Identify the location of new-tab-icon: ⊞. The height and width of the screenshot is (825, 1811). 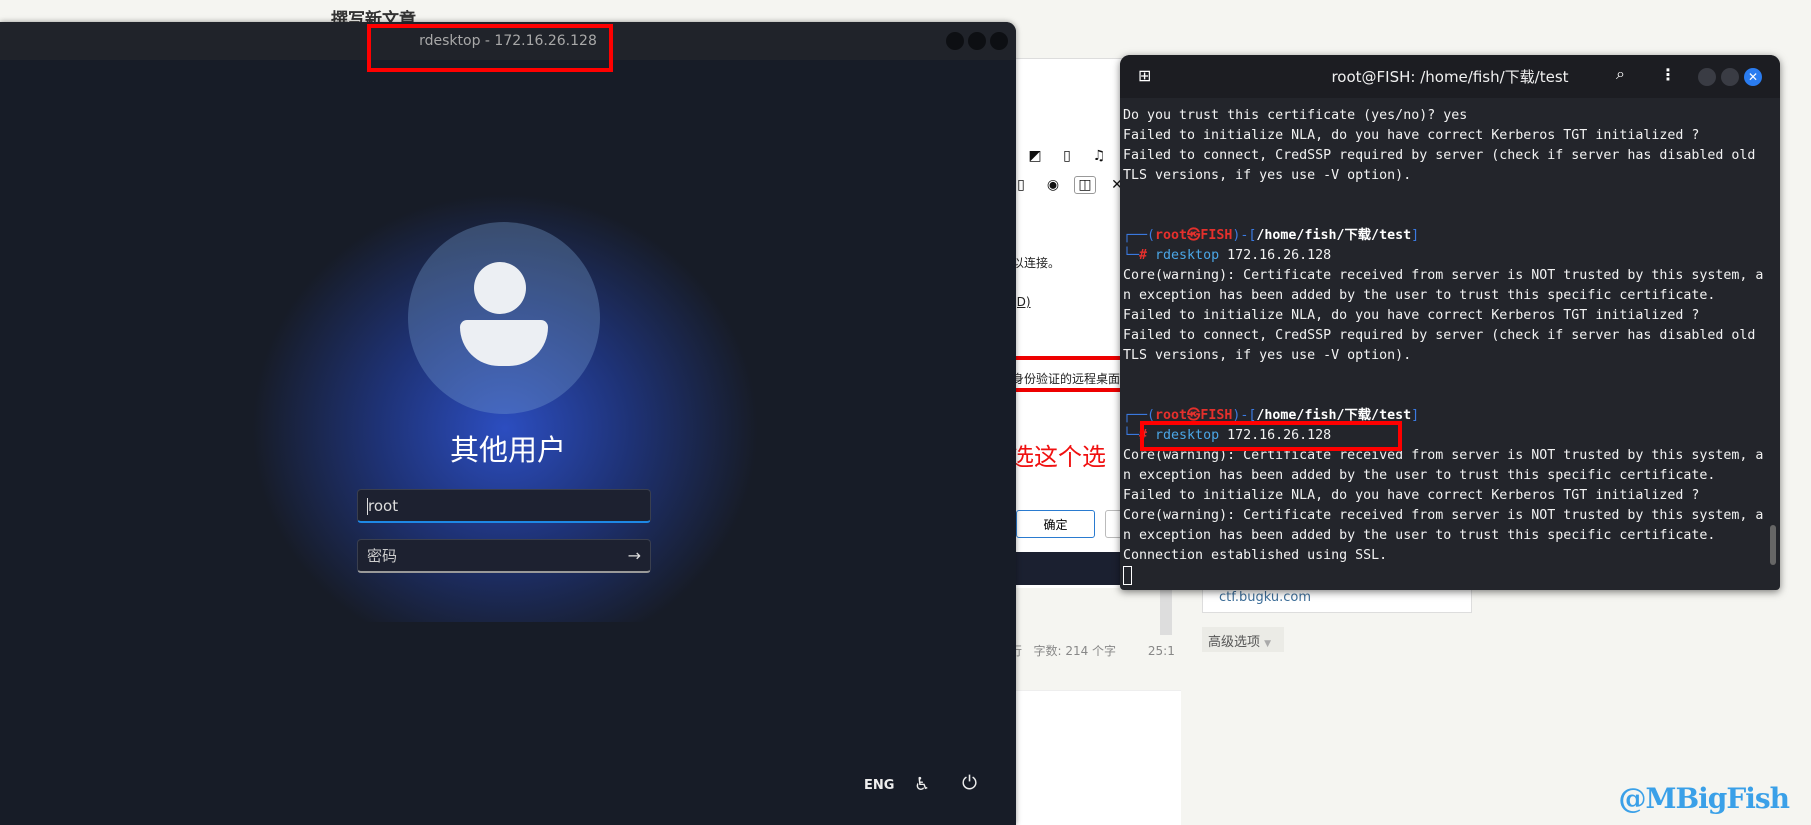
(1144, 75).